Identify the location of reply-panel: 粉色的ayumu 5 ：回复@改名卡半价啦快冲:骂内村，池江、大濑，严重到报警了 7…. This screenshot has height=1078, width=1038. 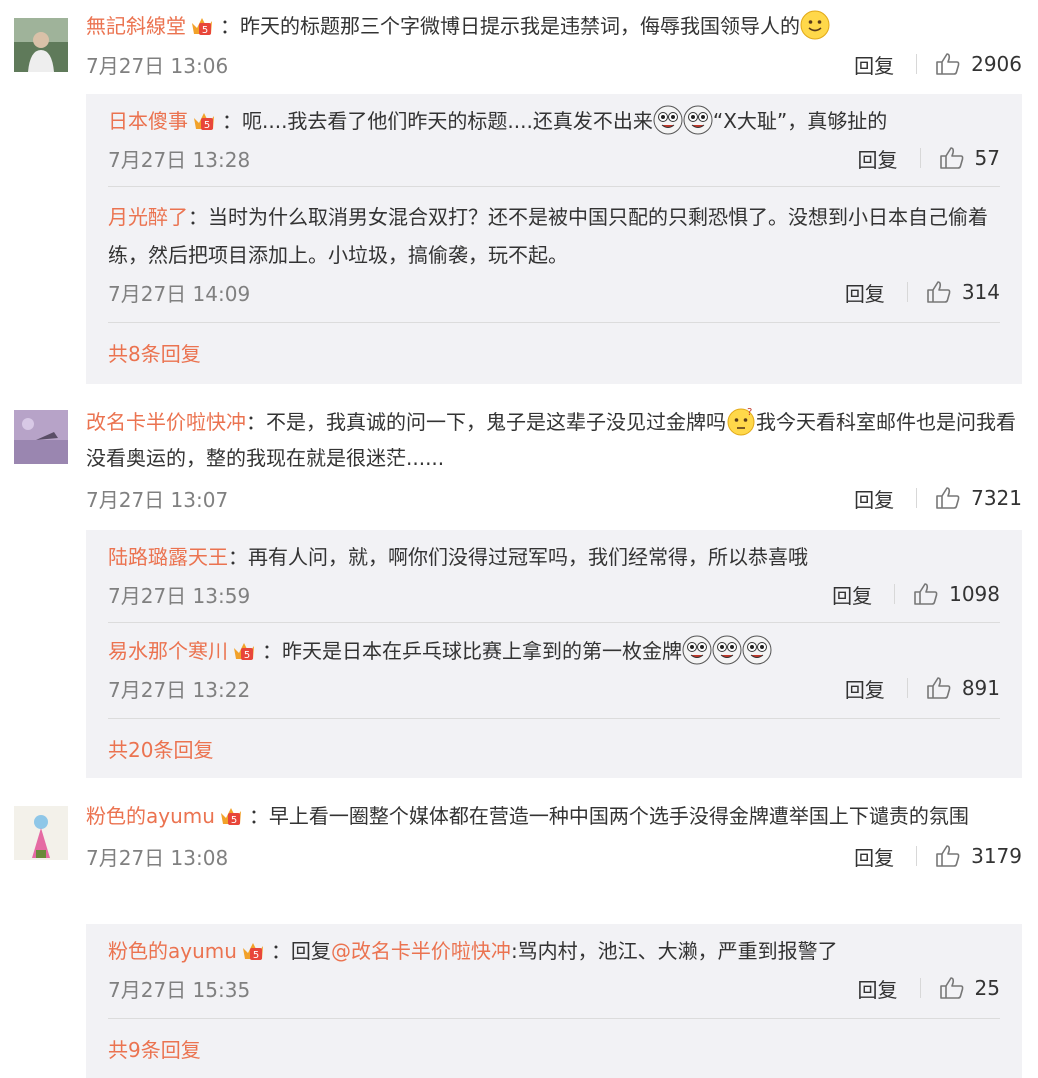
(554, 1001).